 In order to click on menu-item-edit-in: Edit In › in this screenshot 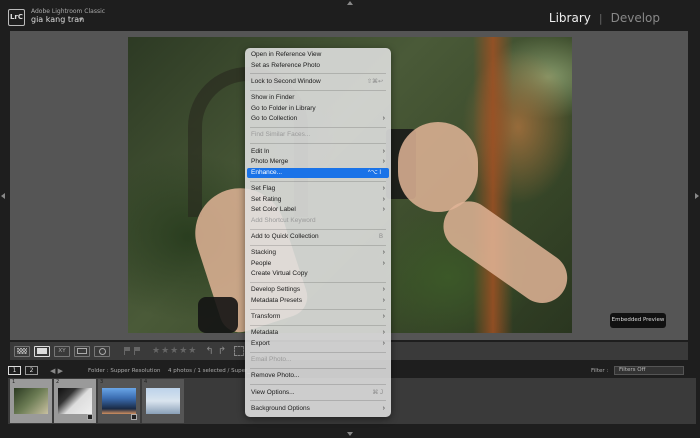, I will do `click(318, 152)`.